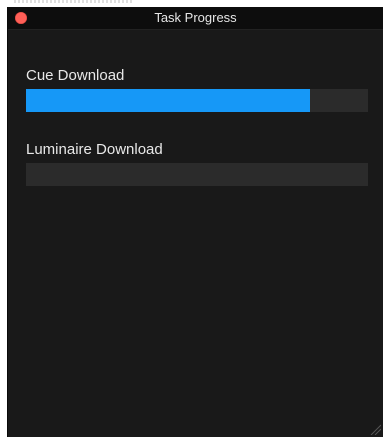 The image size is (383, 437). What do you see at coordinates (74, 1) in the screenshot?
I see `top-edge-artifact` at bounding box center [74, 1].